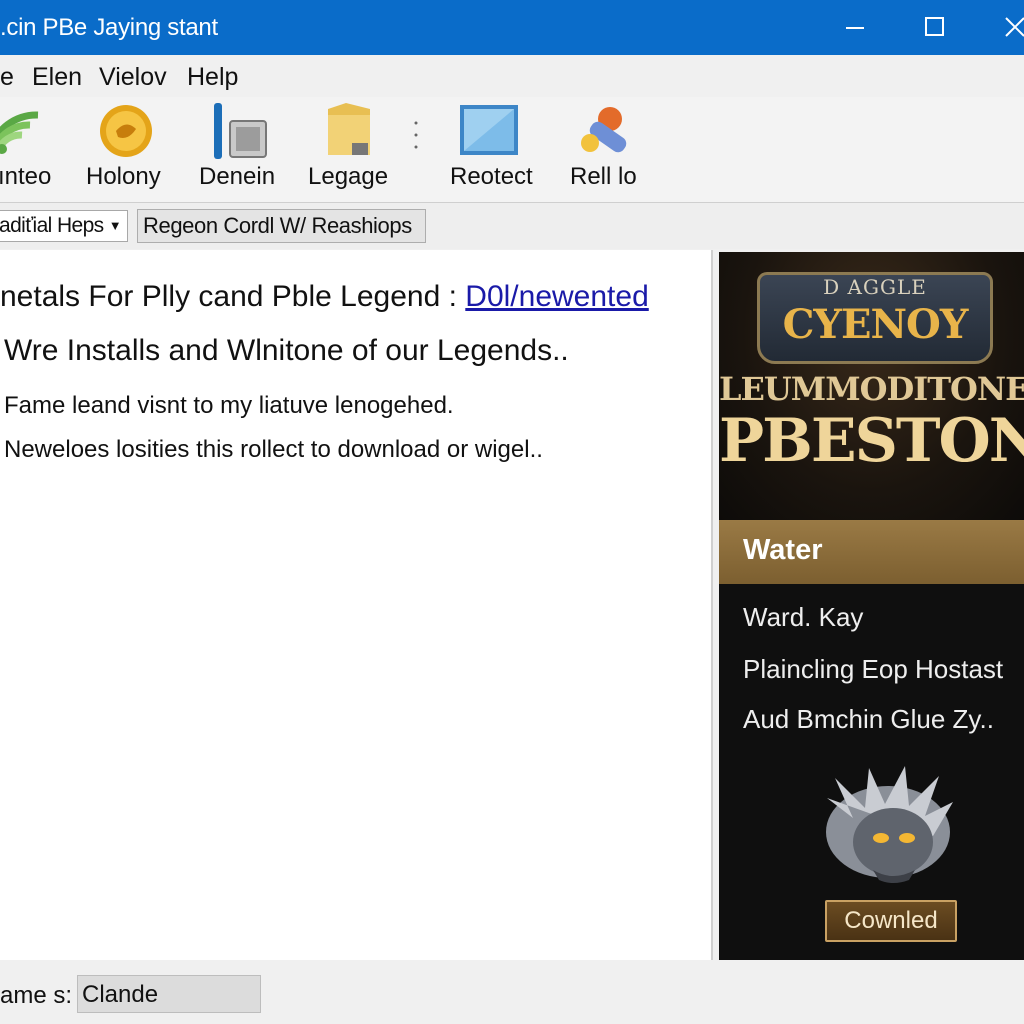 The height and width of the screenshot is (1024, 1024). Describe the element at coordinates (871, 389) in the screenshot. I see `banner-subtitle: LEUMMODITONE` at that location.